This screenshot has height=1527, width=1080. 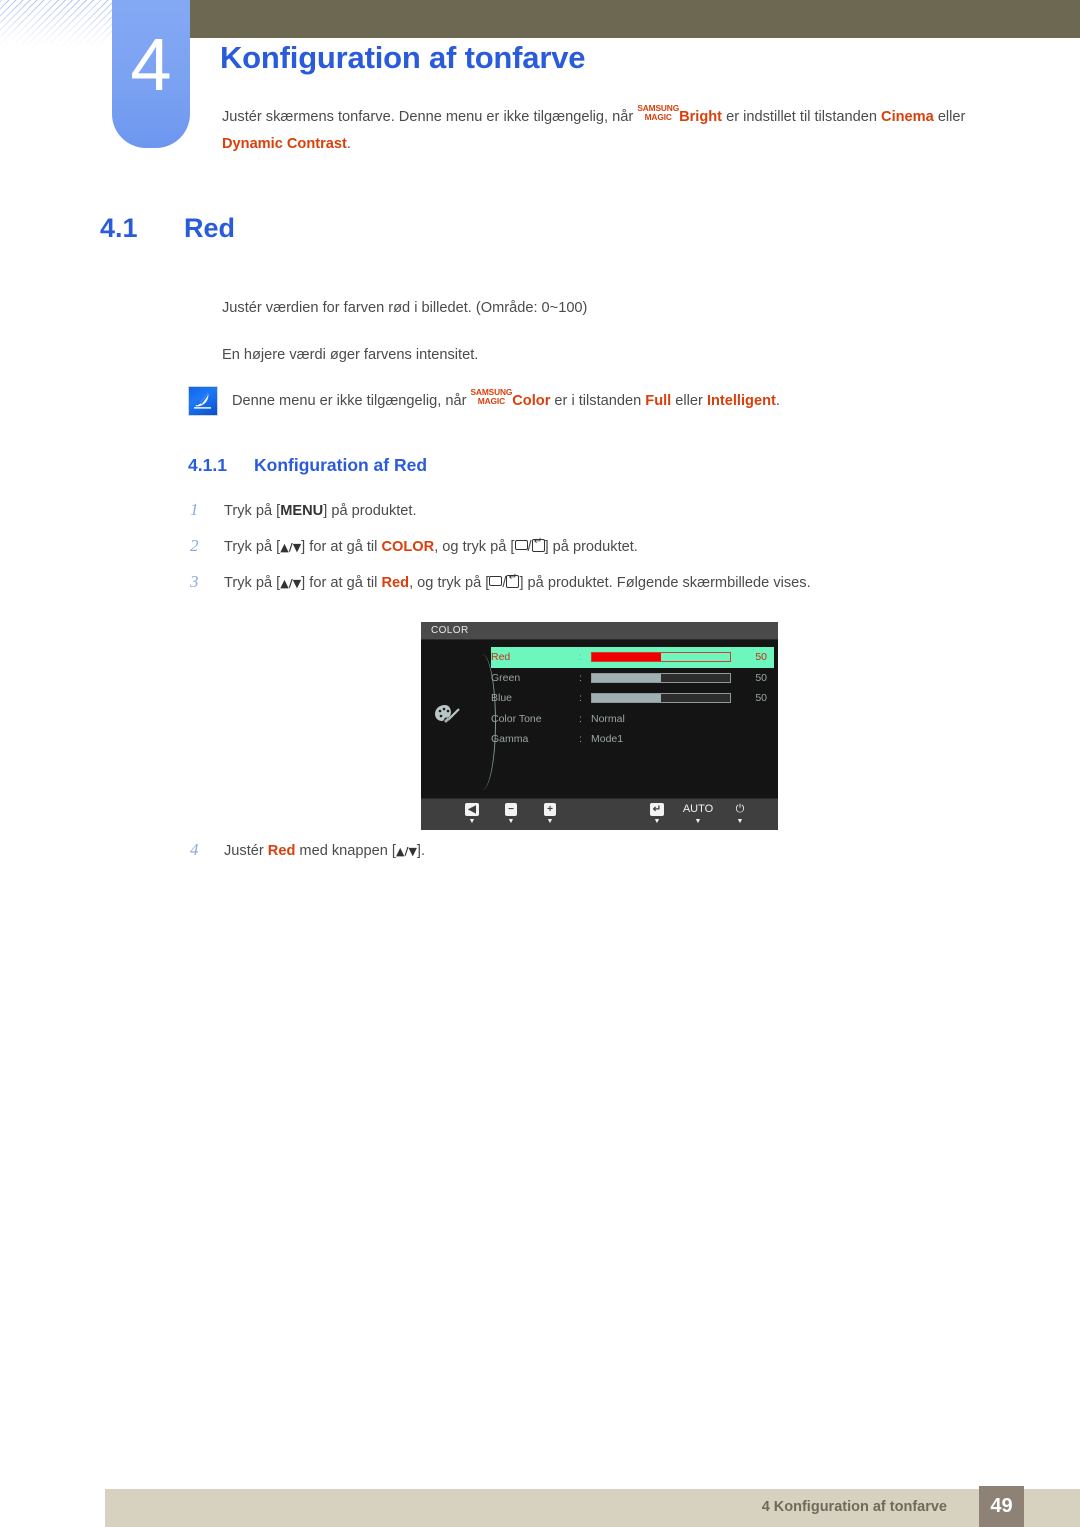 What do you see at coordinates (203, 401) in the screenshot?
I see `samsung-note-icon` at bounding box center [203, 401].